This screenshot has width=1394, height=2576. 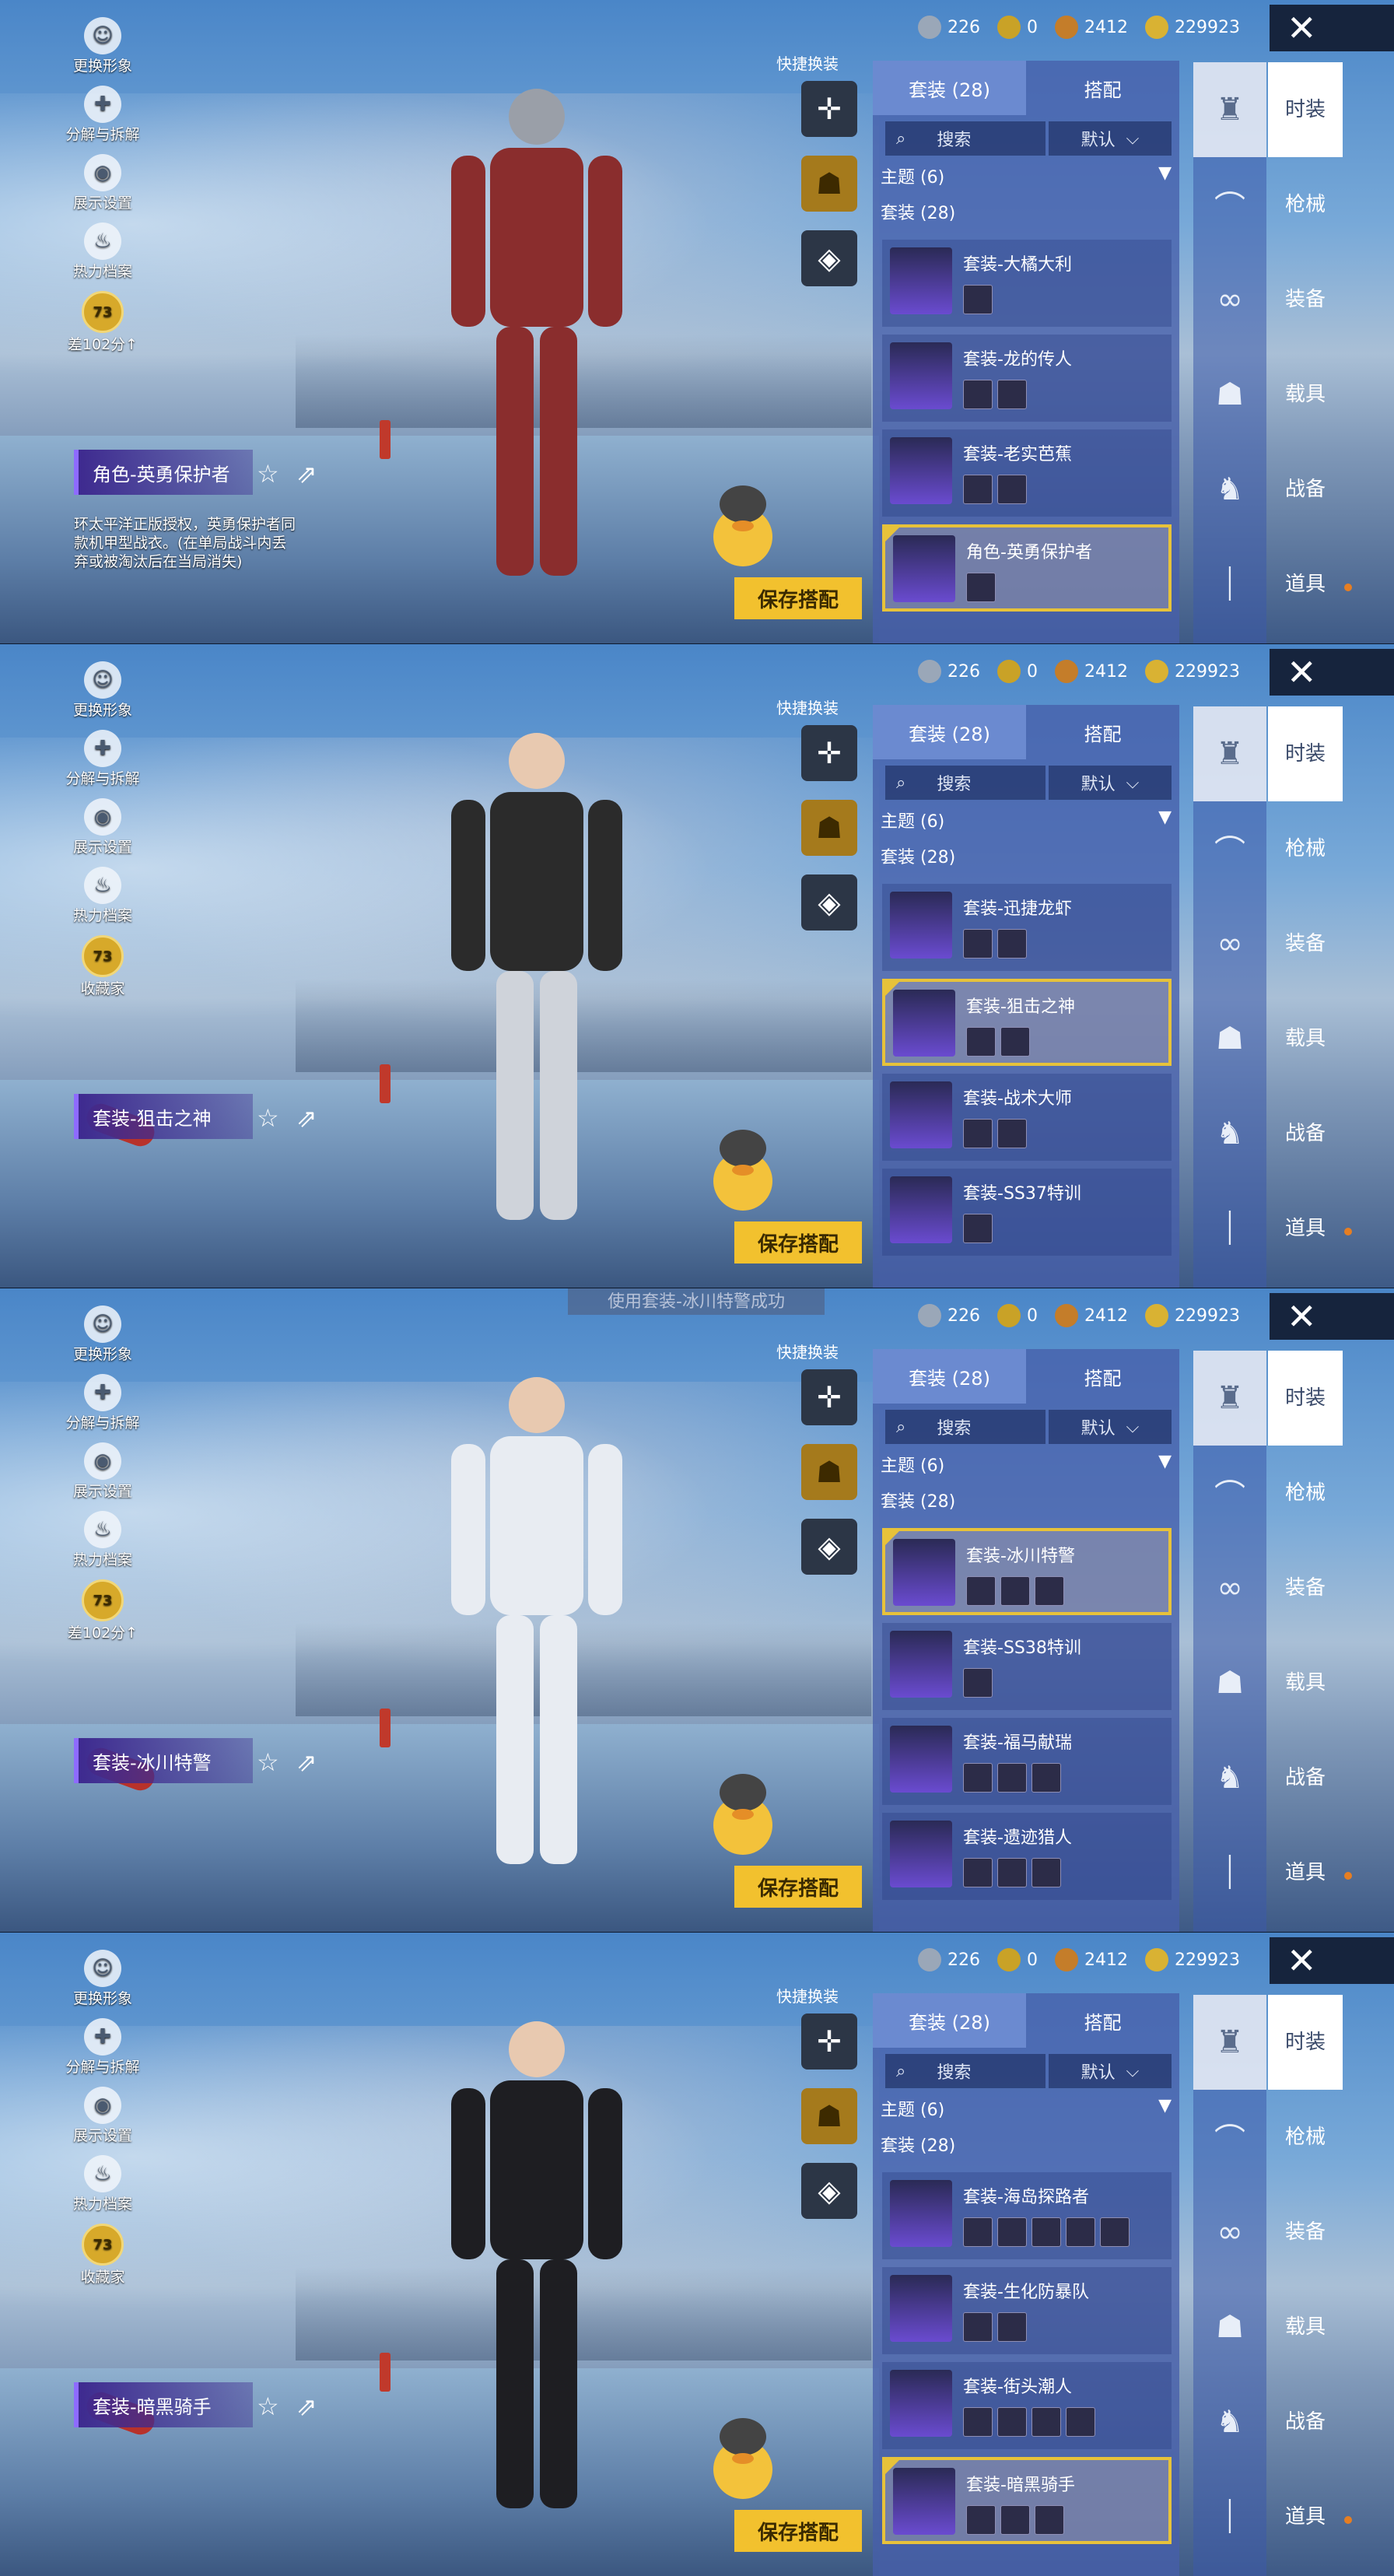 What do you see at coordinates (1027, 1572) in the screenshot?
I see `outfit-list-item: 套装-冰川特警` at bounding box center [1027, 1572].